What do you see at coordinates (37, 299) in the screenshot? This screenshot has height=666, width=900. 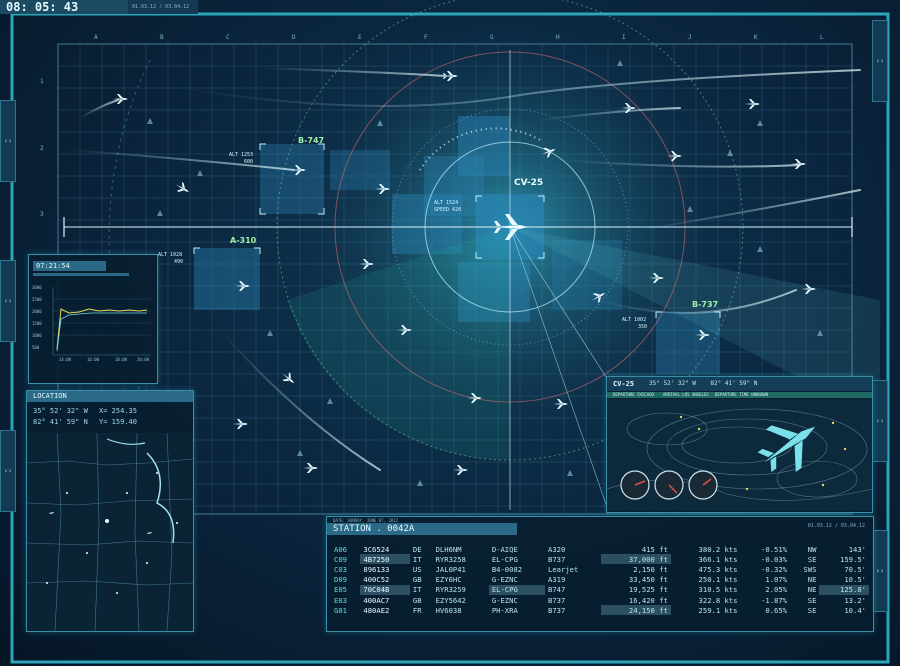 I see `y-tick: 2500` at bounding box center [37, 299].